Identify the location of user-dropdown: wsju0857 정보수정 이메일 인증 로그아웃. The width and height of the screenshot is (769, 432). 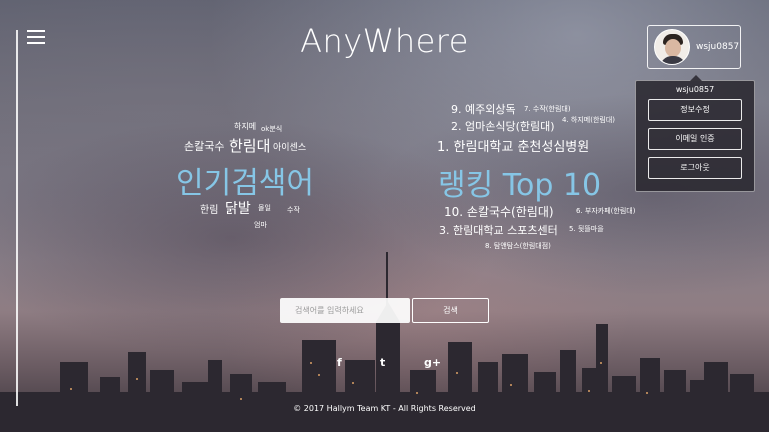
(695, 133).